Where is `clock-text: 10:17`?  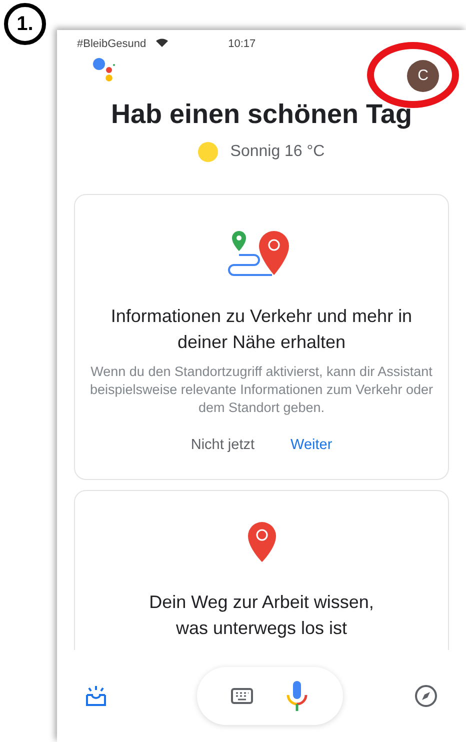
clock-text: 10:17 is located at coordinates (242, 44).